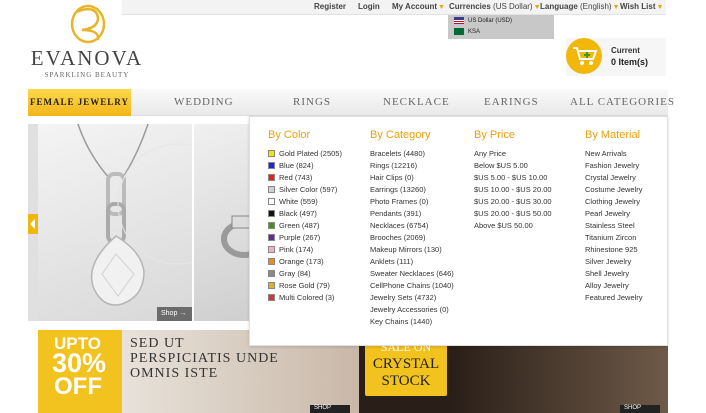  What do you see at coordinates (79, 102) in the screenshot?
I see `nav-female-jewelry: FEMALE JEWELRY` at bounding box center [79, 102].